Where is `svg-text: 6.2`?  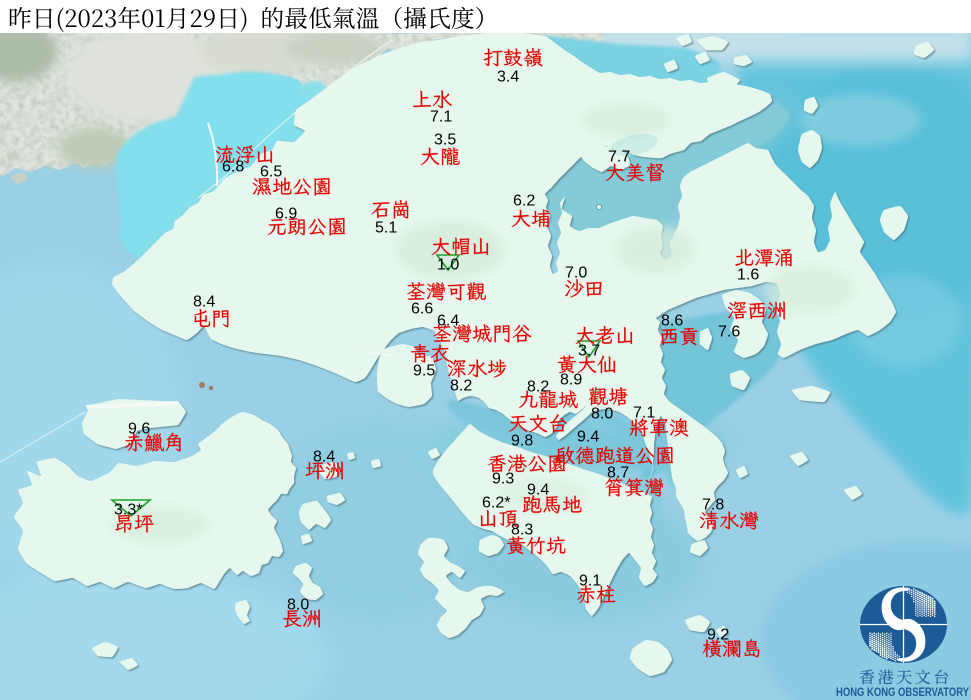 svg-text: 6.2 is located at coordinates (524, 201).